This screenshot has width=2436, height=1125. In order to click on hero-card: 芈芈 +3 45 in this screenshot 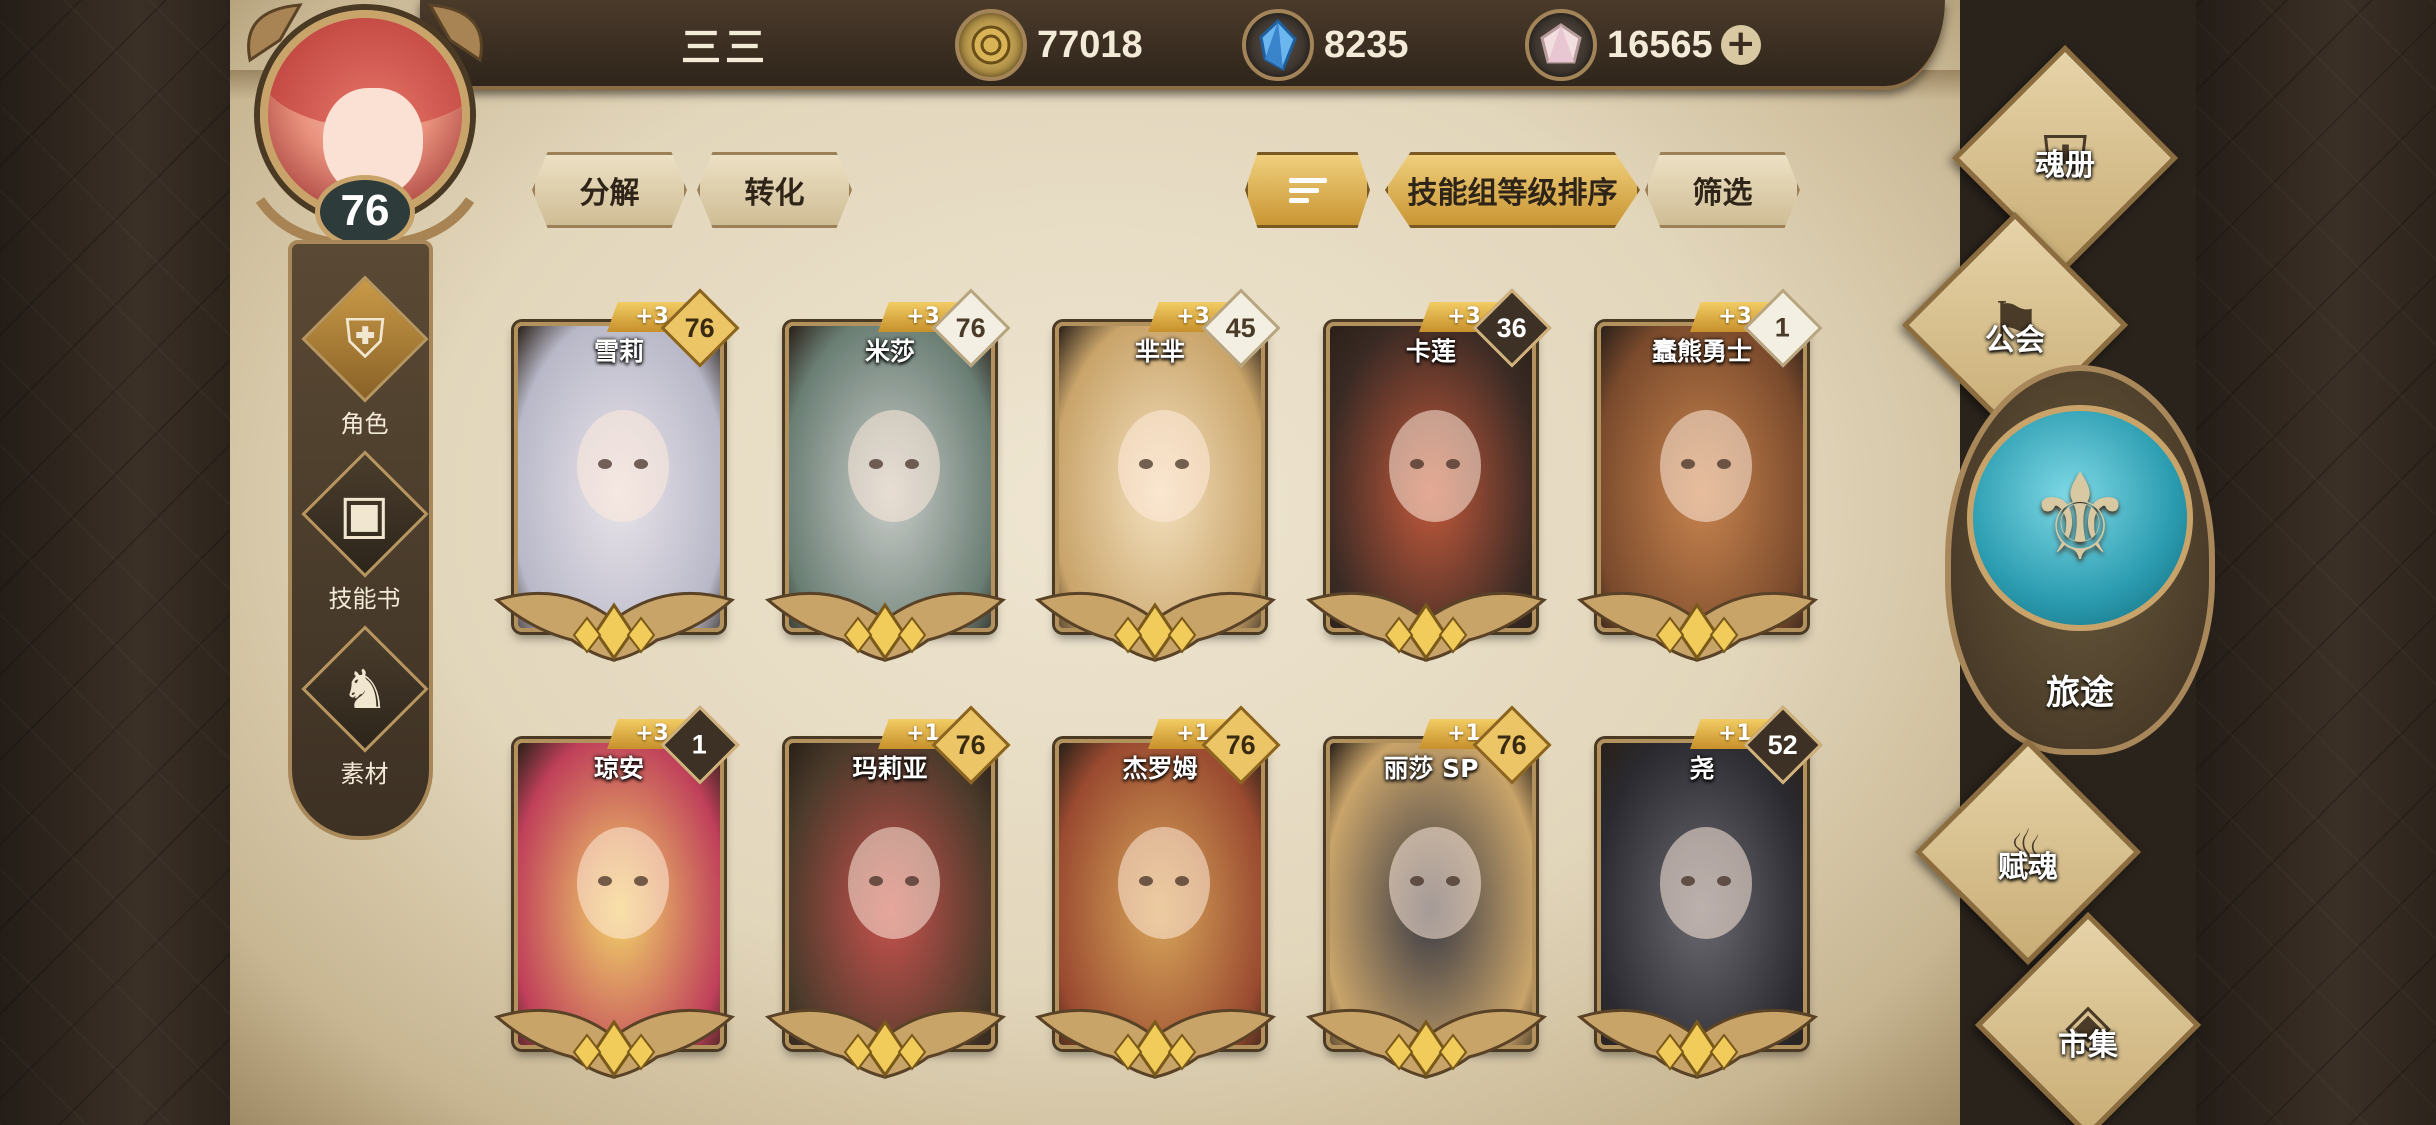, I will do `click(1157, 484)`.